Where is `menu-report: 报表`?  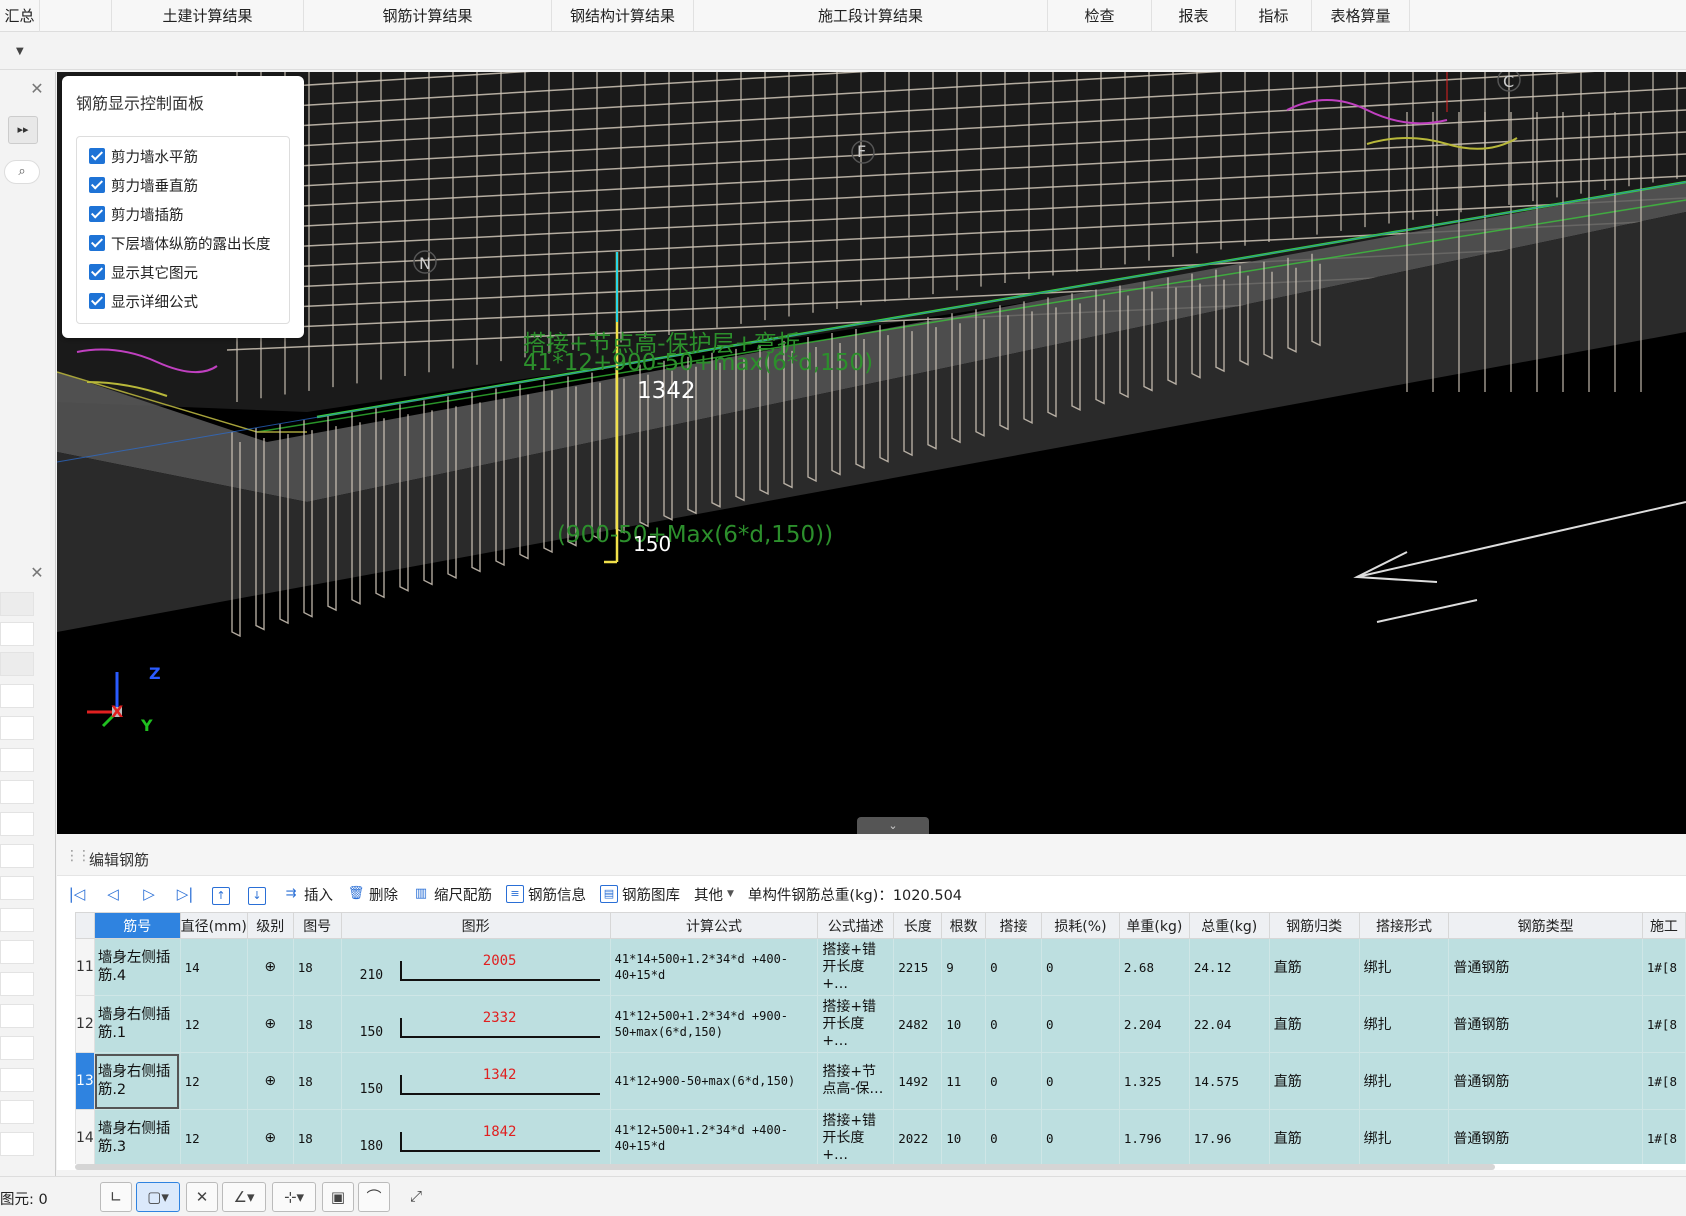
menu-report: 报表 is located at coordinates (1194, 16).